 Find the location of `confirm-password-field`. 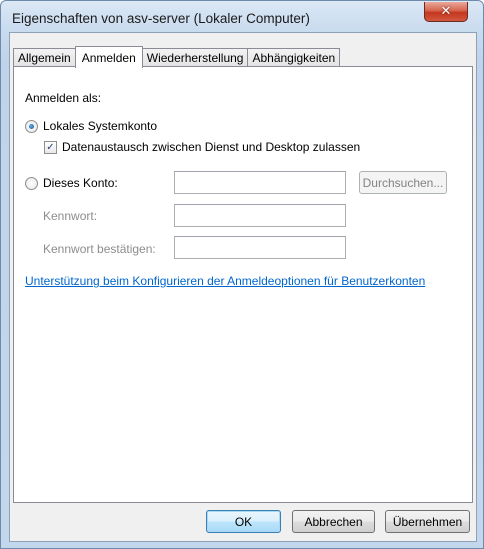

confirm-password-field is located at coordinates (260, 247).